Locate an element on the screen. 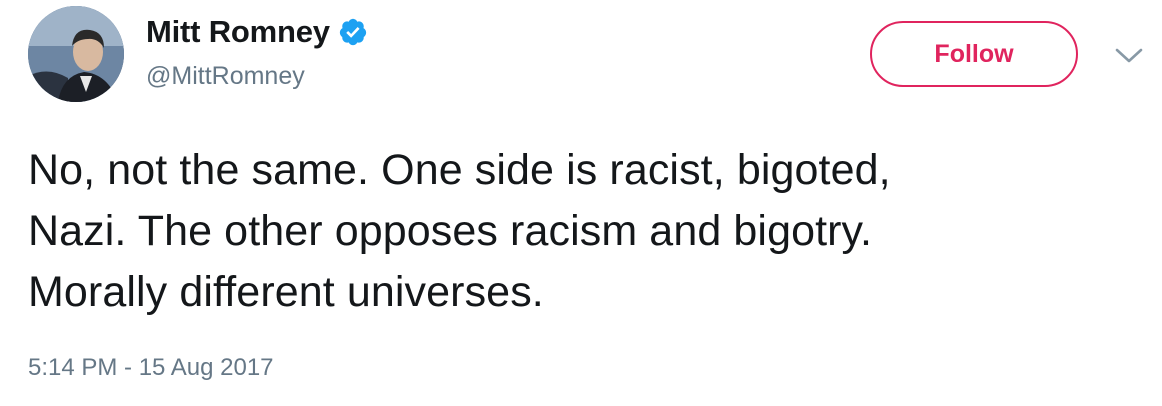 This screenshot has height=406, width=1162. follow-button: Follow is located at coordinates (974, 54).